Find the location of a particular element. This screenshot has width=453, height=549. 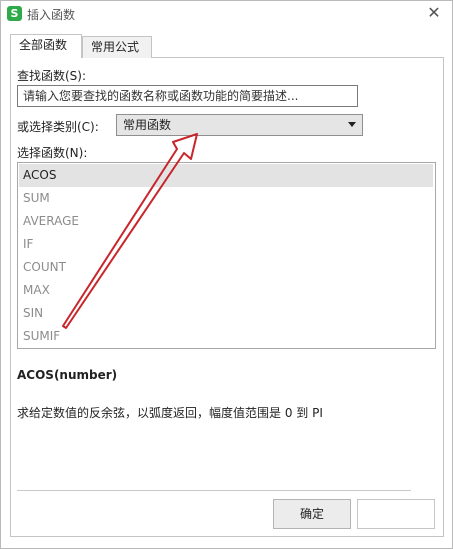

function-item-if: IF is located at coordinates (226, 244).